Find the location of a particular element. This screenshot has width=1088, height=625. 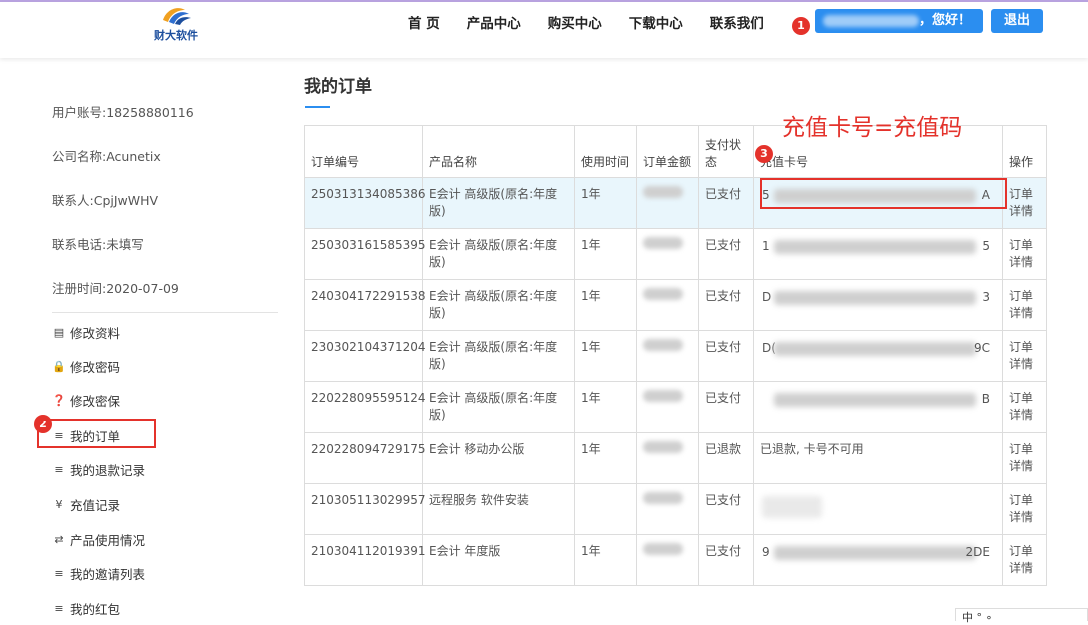

menu-recharge-records: ¥ 充值记录 is located at coordinates (86, 504).